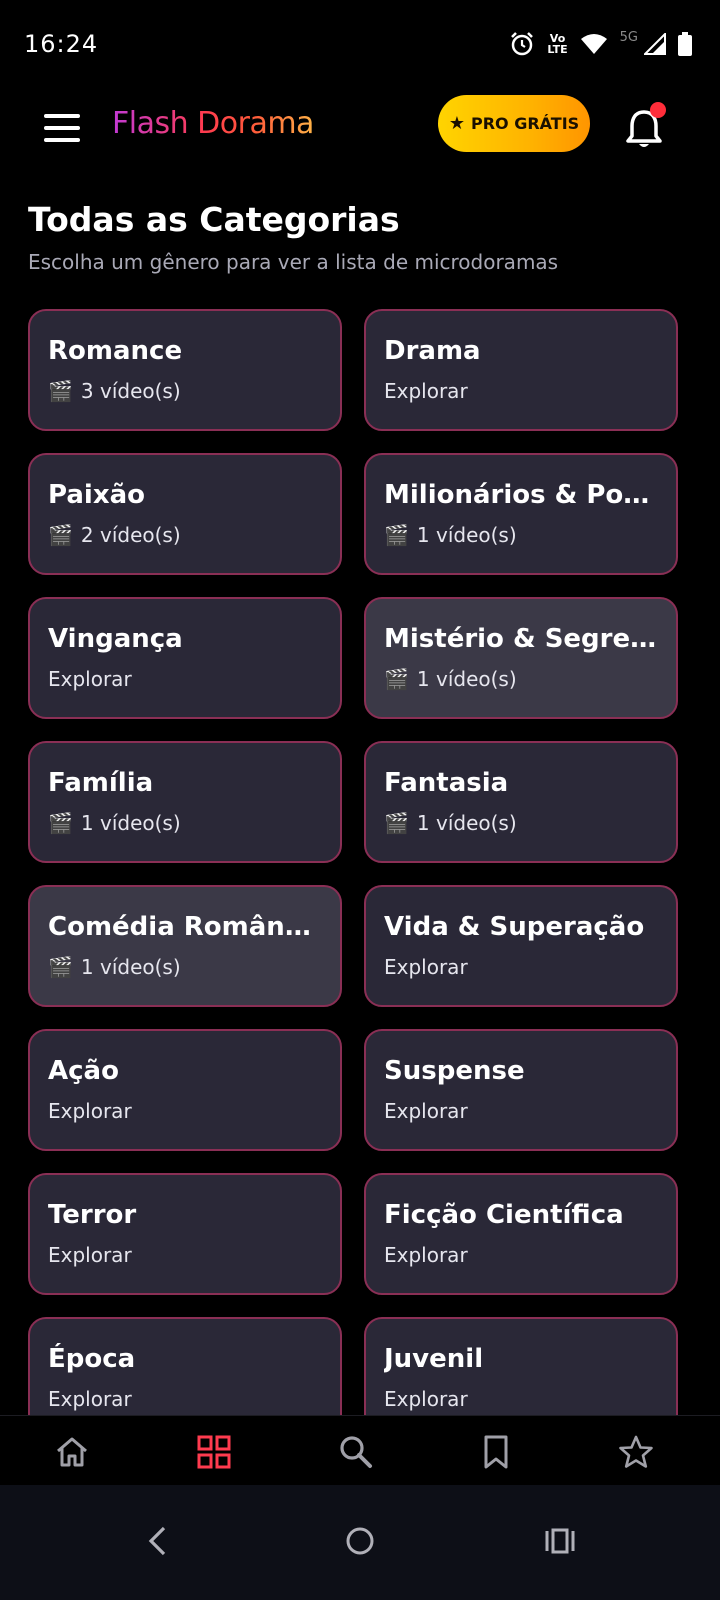 The height and width of the screenshot is (1600, 720). I want to click on menu-button, so click(63, 128).